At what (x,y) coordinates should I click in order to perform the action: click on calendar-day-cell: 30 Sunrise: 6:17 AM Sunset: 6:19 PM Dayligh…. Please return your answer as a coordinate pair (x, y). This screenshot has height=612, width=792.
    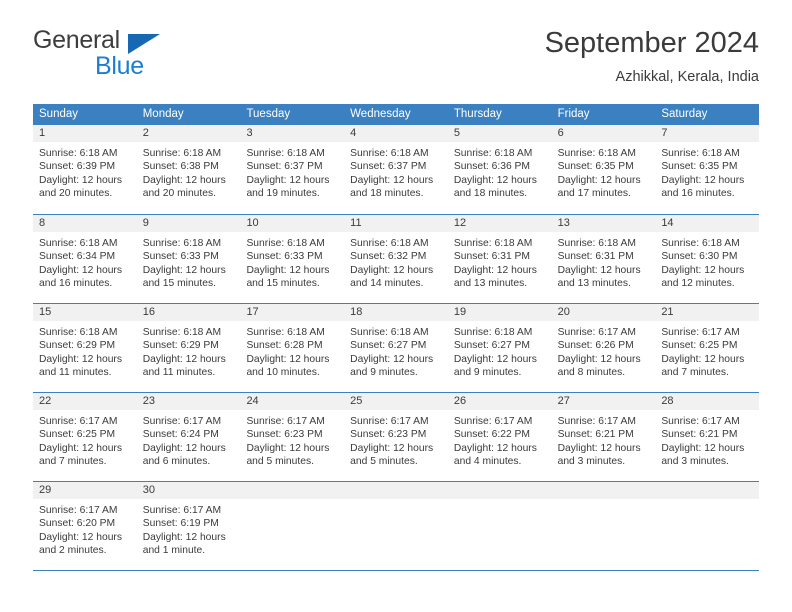
    Looking at the image, I should click on (188, 526).